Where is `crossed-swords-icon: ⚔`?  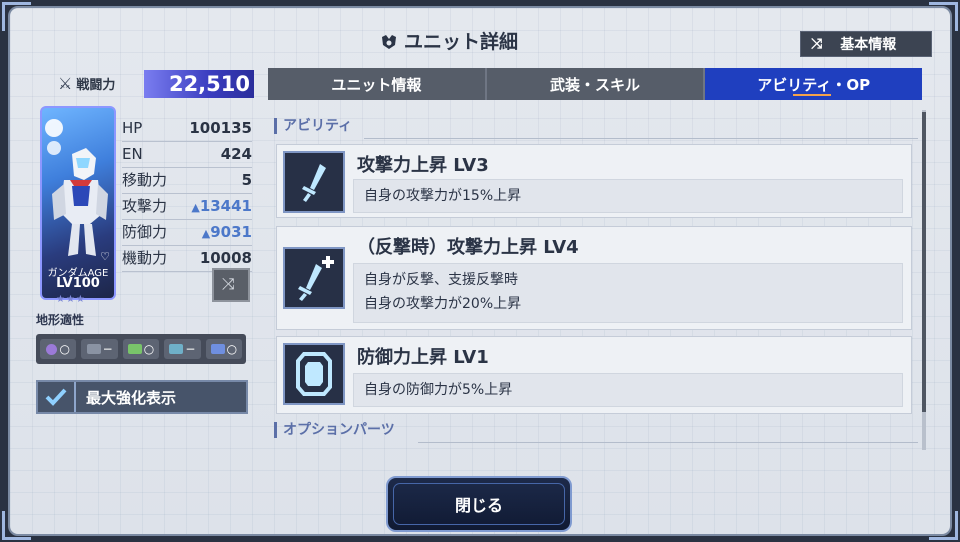
crossed-swords-icon: ⚔ is located at coordinates (65, 83).